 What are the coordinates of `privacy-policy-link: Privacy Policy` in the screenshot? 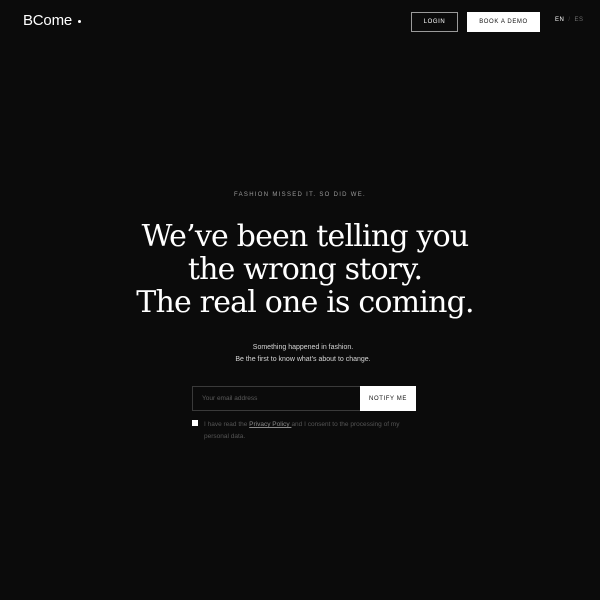 It's located at (270, 424).